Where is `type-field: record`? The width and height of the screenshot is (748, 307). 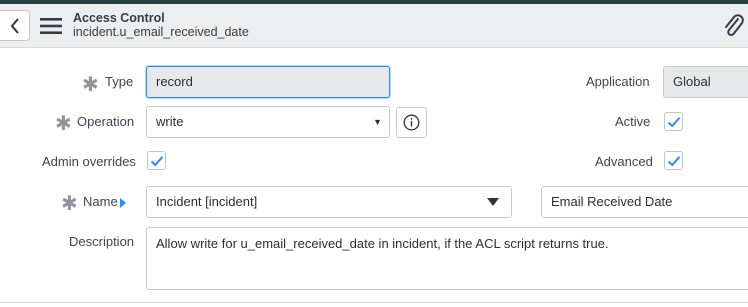 type-field: record is located at coordinates (268, 82).